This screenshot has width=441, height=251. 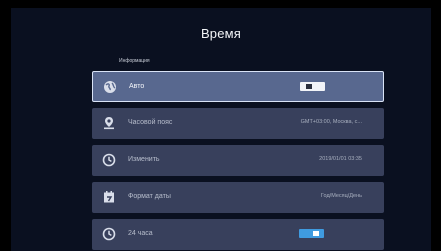 I want to click on setting-label: Часовой пояс, so click(x=150, y=122).